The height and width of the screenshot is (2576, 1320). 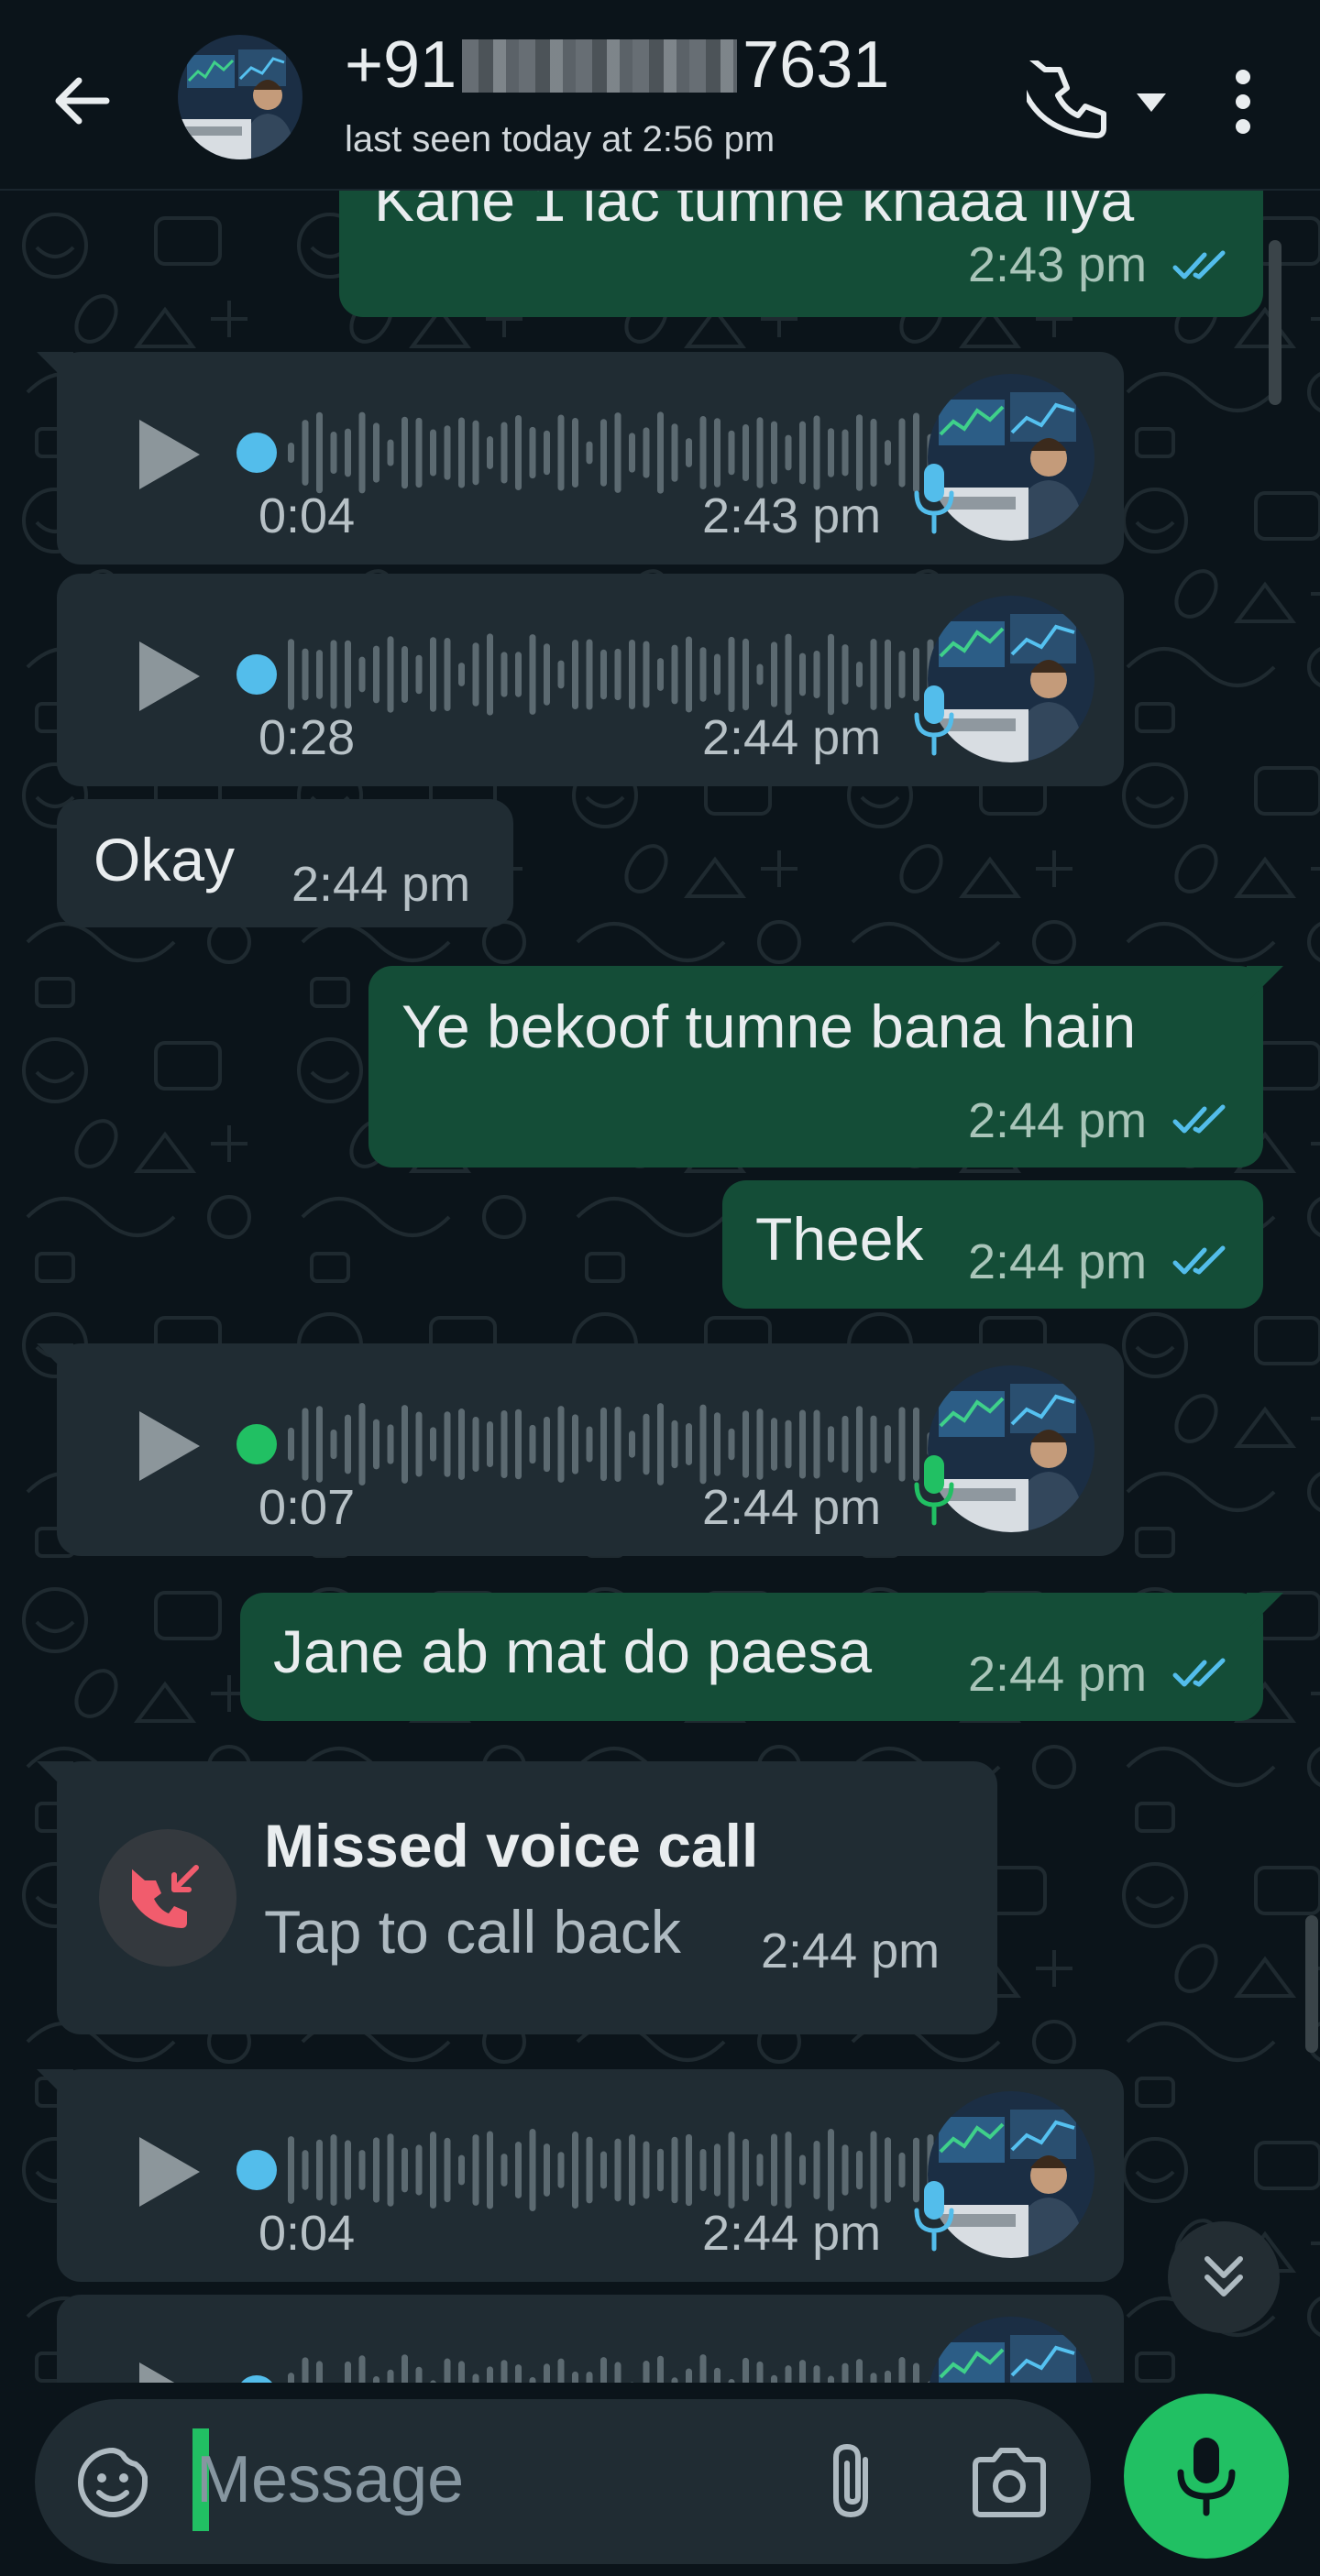 I want to click on voice-message: 0:04 2:44 pm, so click(x=580, y=2175).